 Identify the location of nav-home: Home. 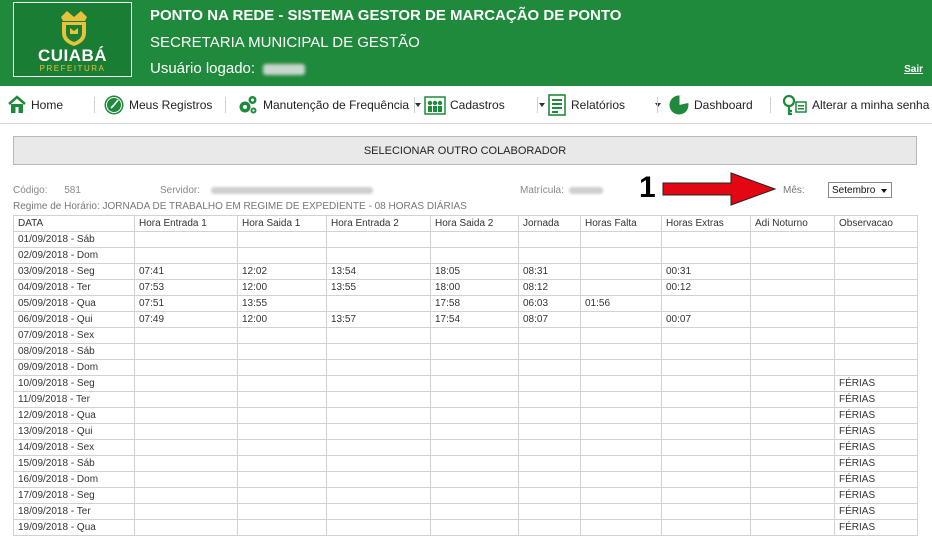
(35, 105).